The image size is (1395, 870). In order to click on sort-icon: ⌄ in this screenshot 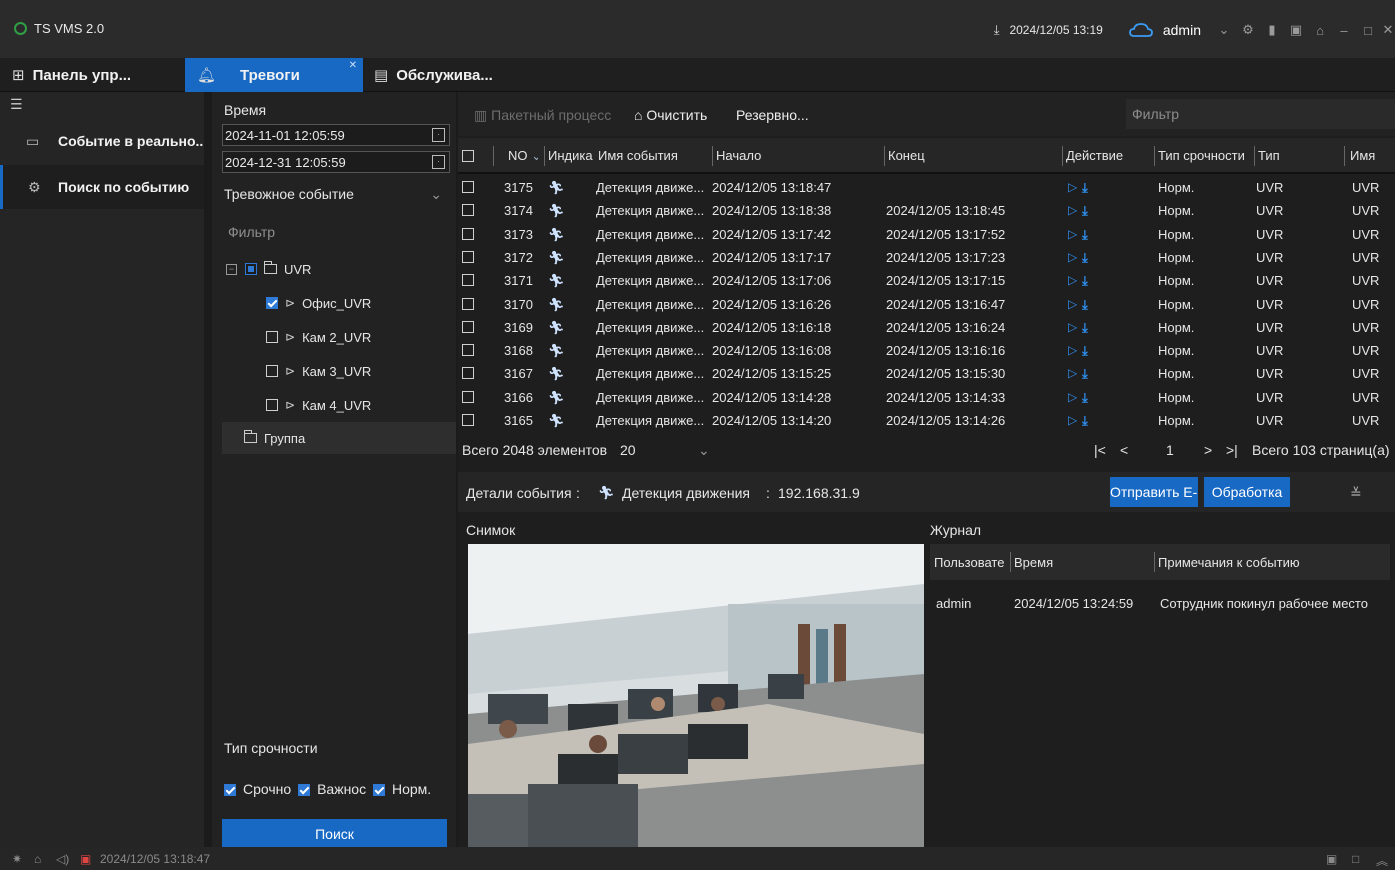, I will do `click(533, 155)`.